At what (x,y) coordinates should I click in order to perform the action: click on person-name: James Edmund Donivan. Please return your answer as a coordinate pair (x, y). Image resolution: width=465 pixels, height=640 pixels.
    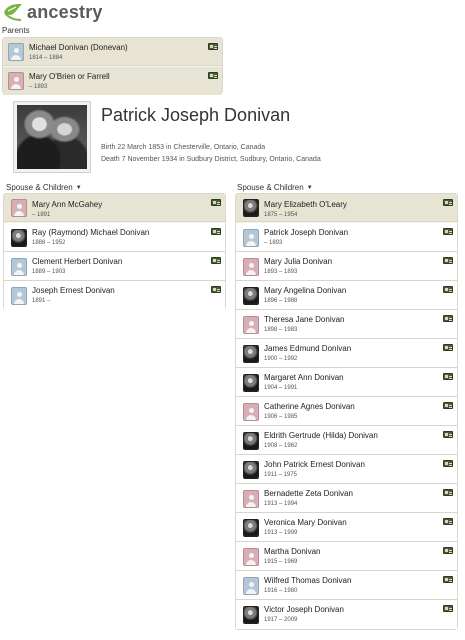
    Looking at the image, I should click on (307, 348).